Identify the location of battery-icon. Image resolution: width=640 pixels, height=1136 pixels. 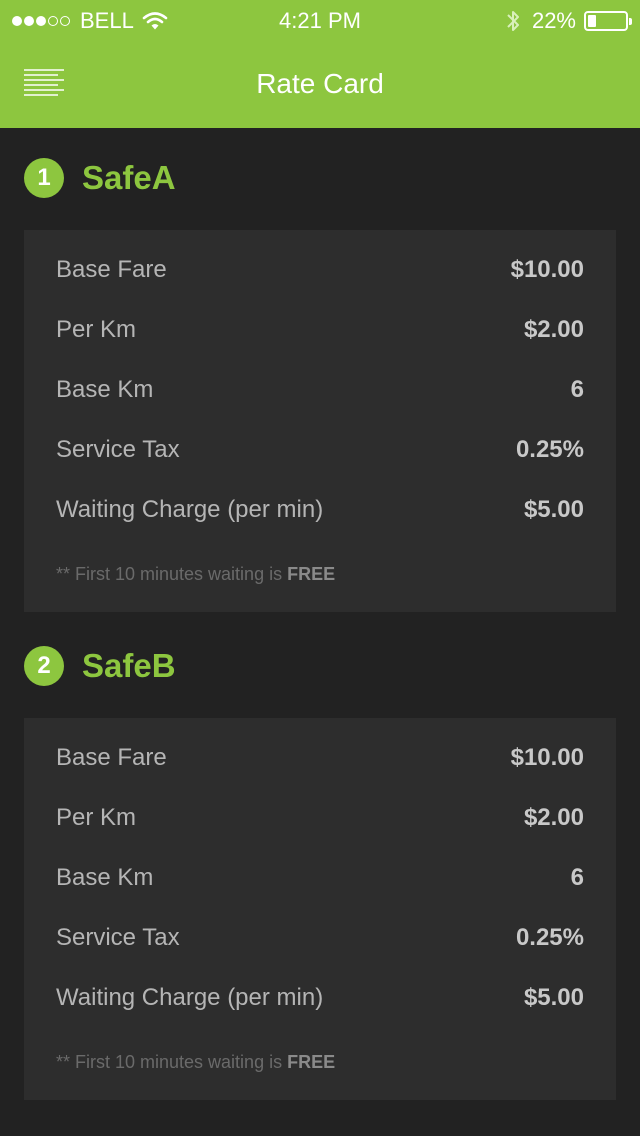
(608, 21).